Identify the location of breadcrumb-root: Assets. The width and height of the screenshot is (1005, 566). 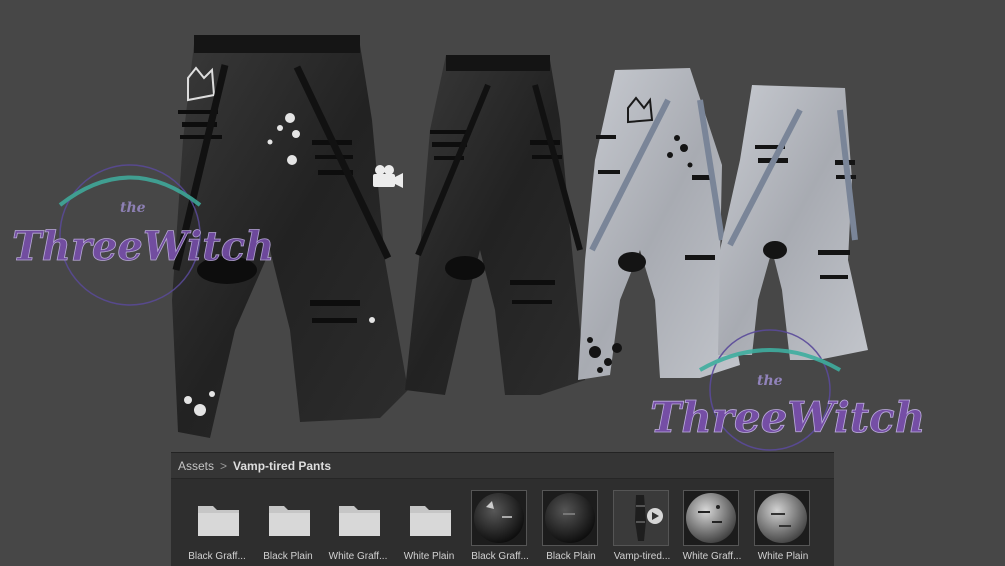
(196, 466).